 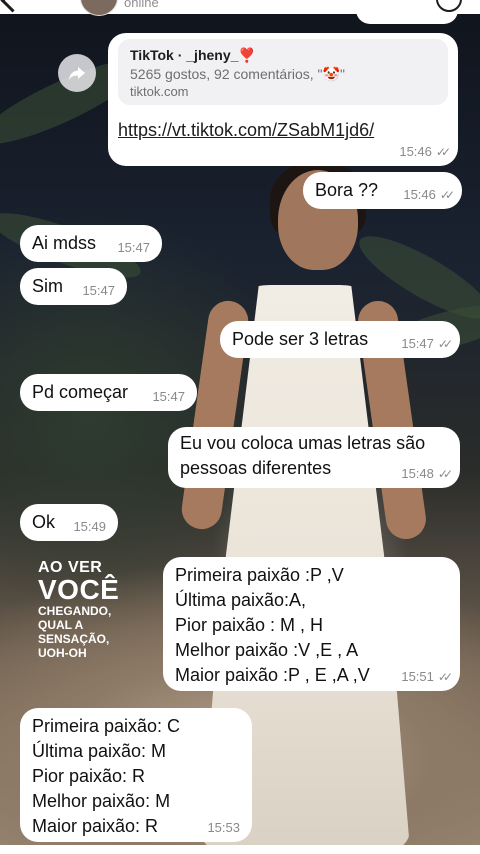 I want to click on message-meta: 15:53, so click(x=223, y=828).